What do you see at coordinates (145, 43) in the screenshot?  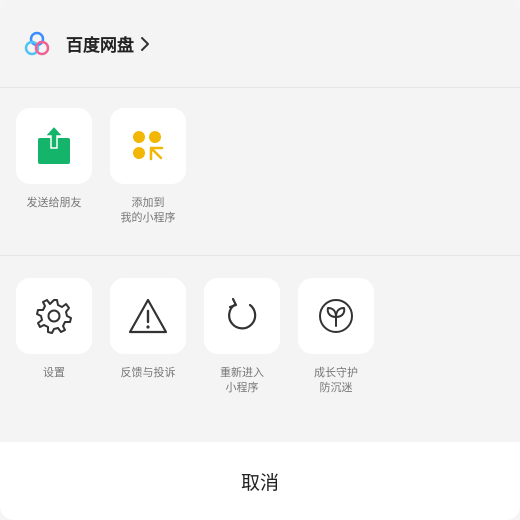 I see `chevron-right-icon` at bounding box center [145, 43].